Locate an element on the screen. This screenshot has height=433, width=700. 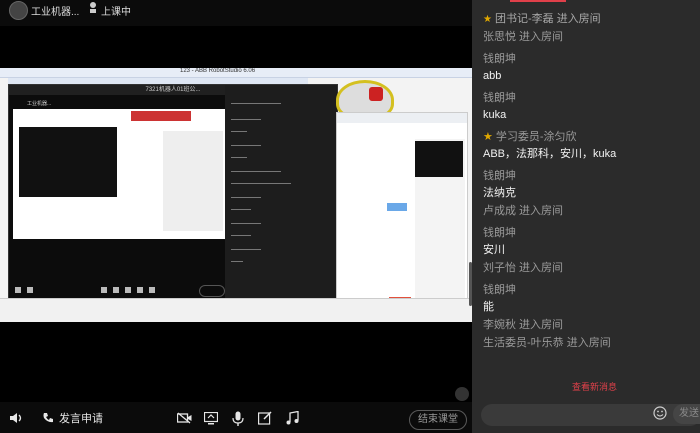
top-bar: 工业机器... 上课中 is located at coordinates (236, 13).